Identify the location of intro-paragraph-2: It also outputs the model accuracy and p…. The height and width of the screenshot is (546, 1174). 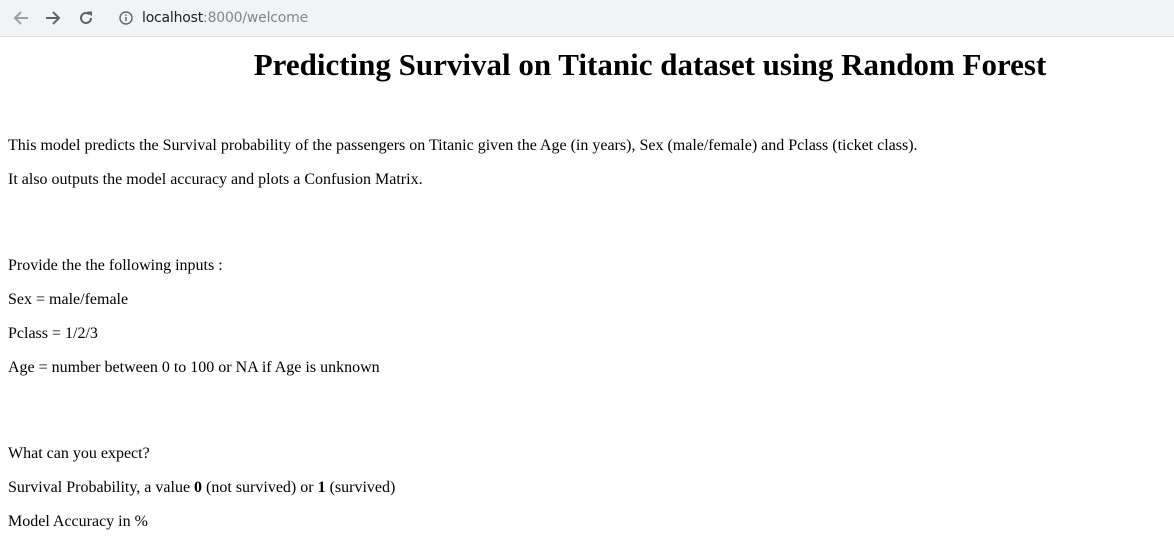
(215, 179).